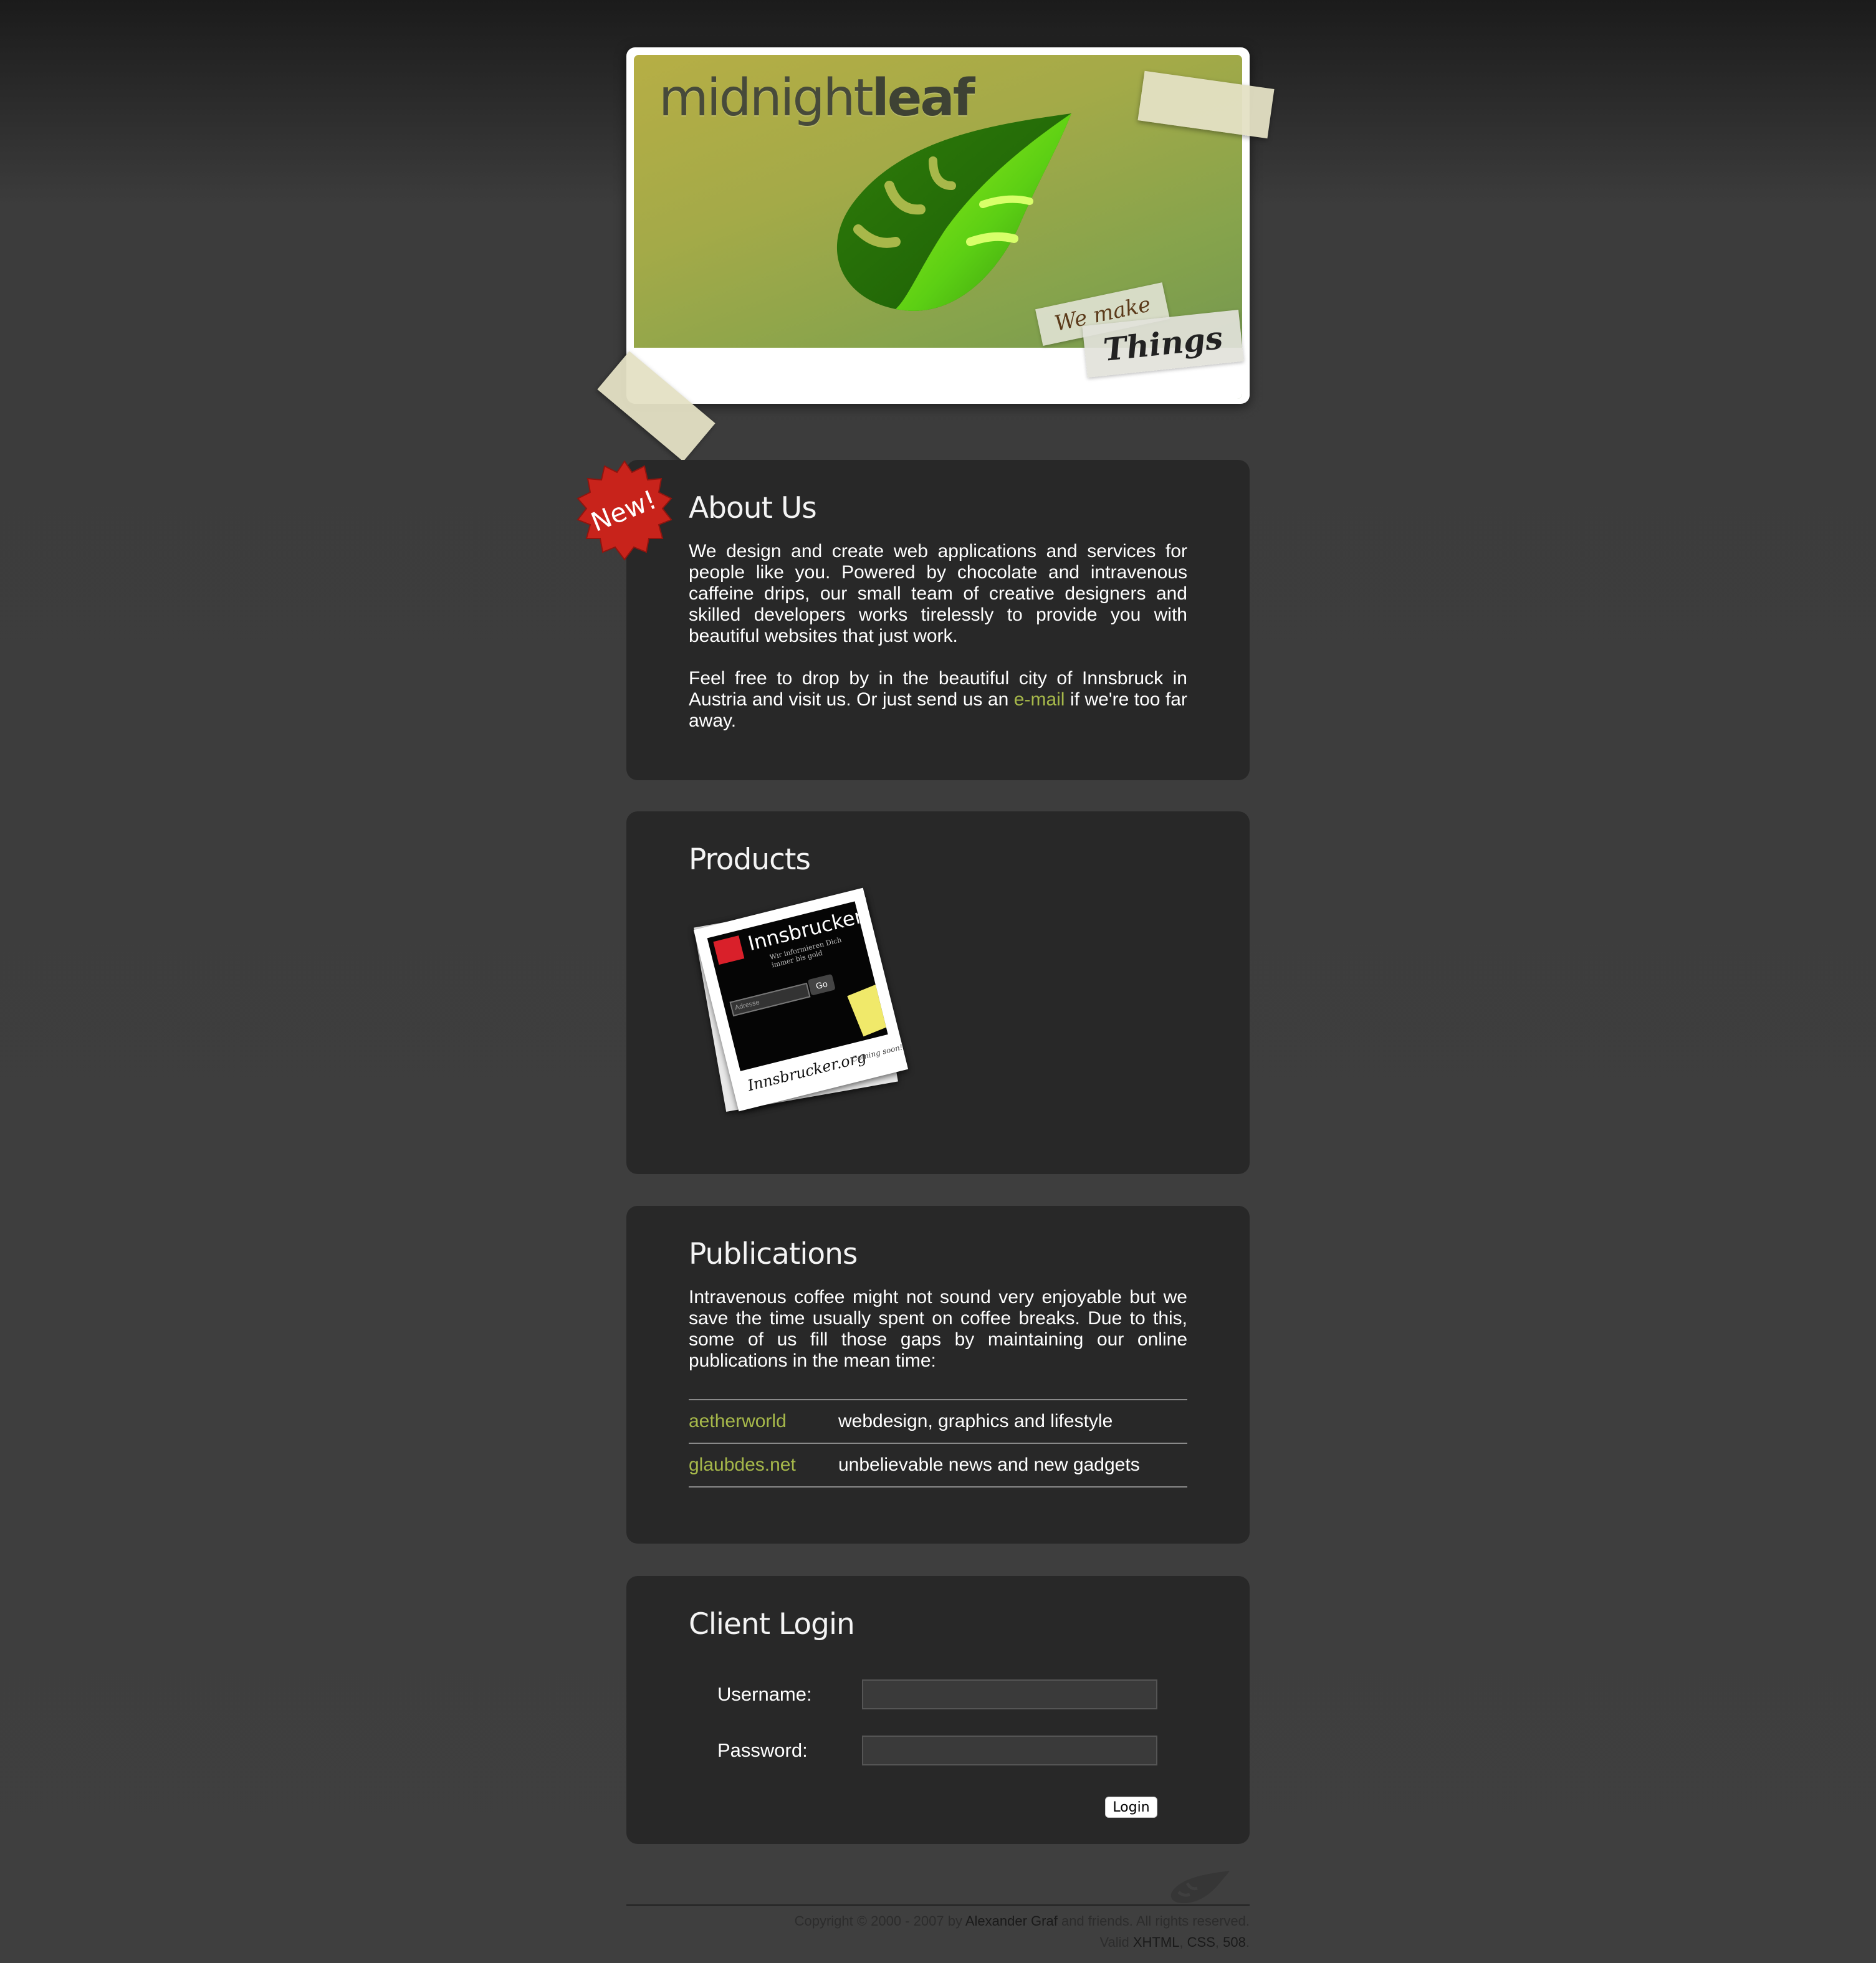 This screenshot has height=1963, width=1876. Describe the element at coordinates (772, 1624) in the screenshot. I see `login-title: Client Login` at that location.